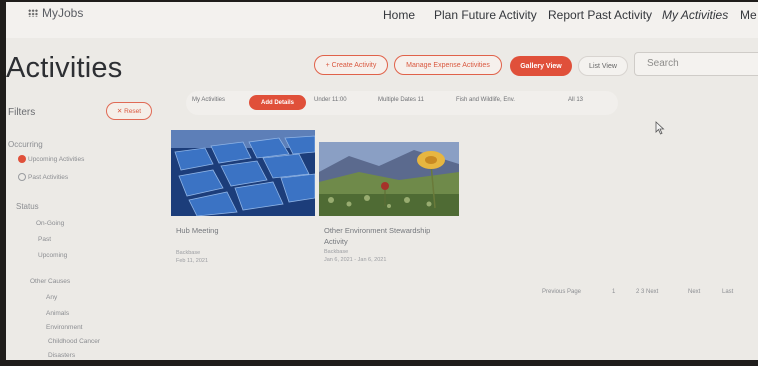  What do you see at coordinates (696, 64) in the screenshot?
I see `search-input: Search` at bounding box center [696, 64].